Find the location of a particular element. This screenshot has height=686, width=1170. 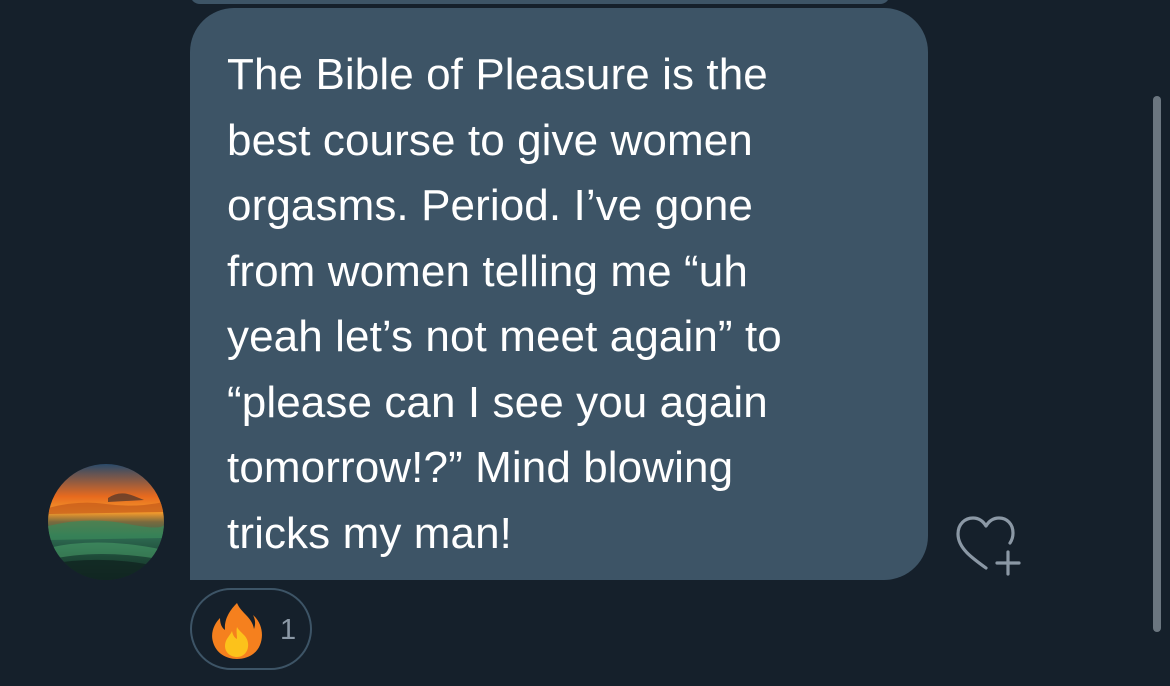

heart-plus-icon is located at coordinates (988, 546).